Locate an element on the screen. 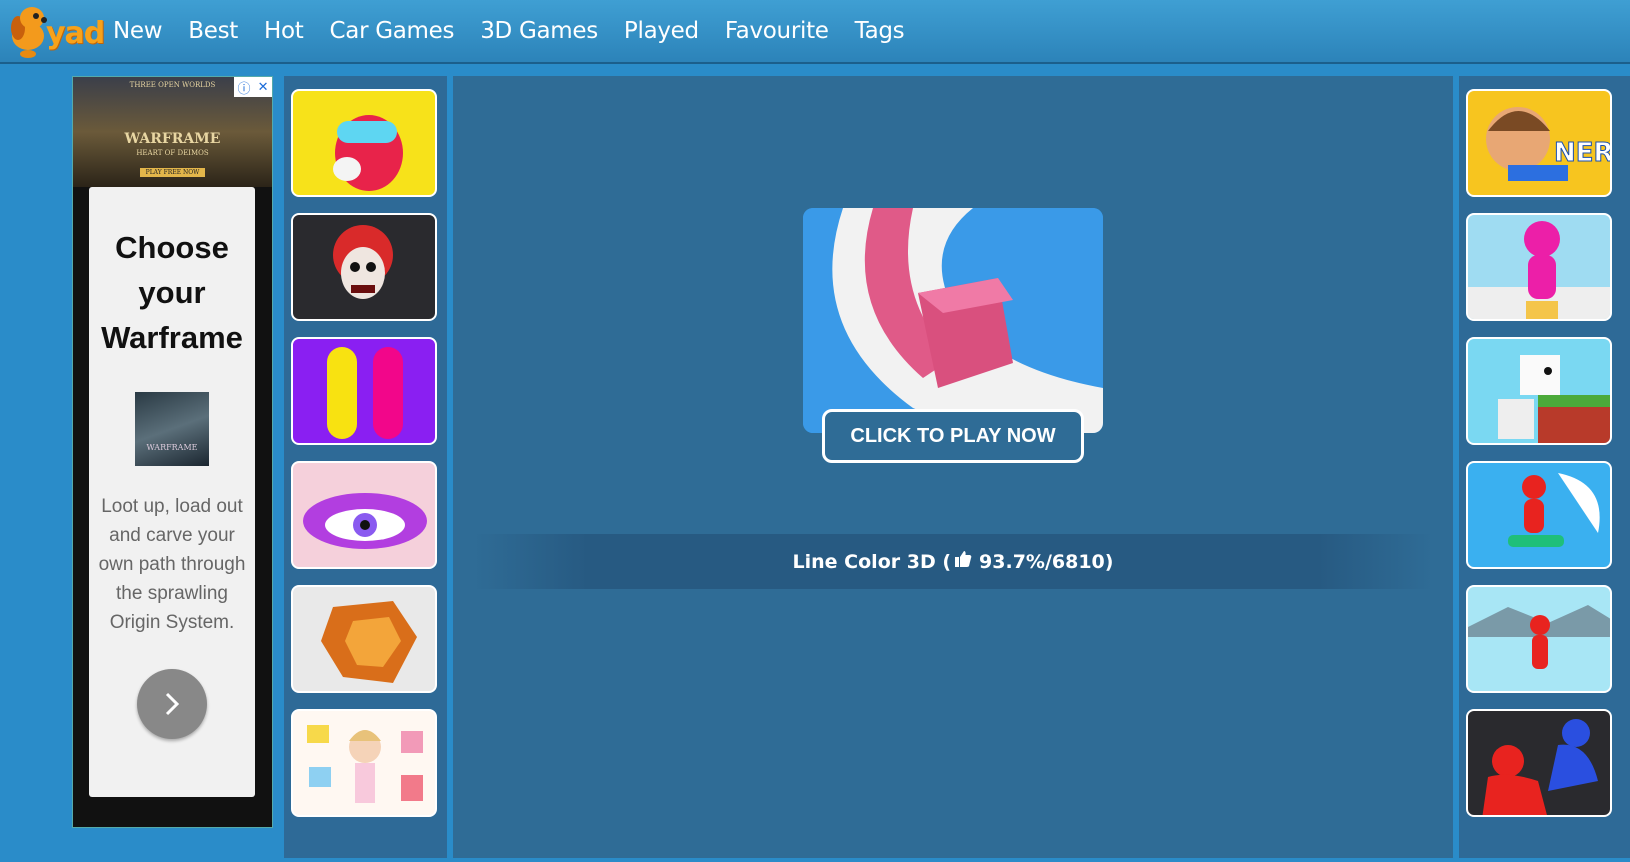  chicken-cube-icon is located at coordinates (1554, 399).